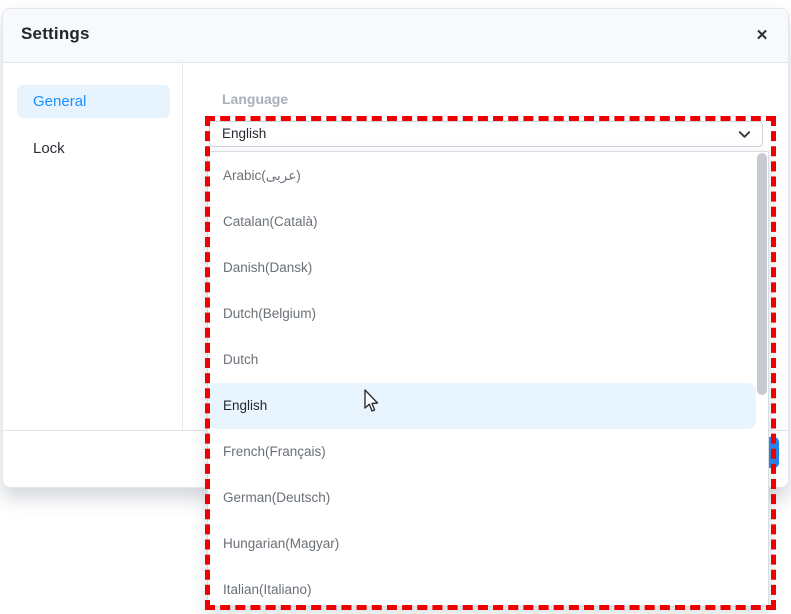 The image size is (791, 614). What do you see at coordinates (488, 176) in the screenshot?
I see `dropdown-option: Arabic(عربى)` at bounding box center [488, 176].